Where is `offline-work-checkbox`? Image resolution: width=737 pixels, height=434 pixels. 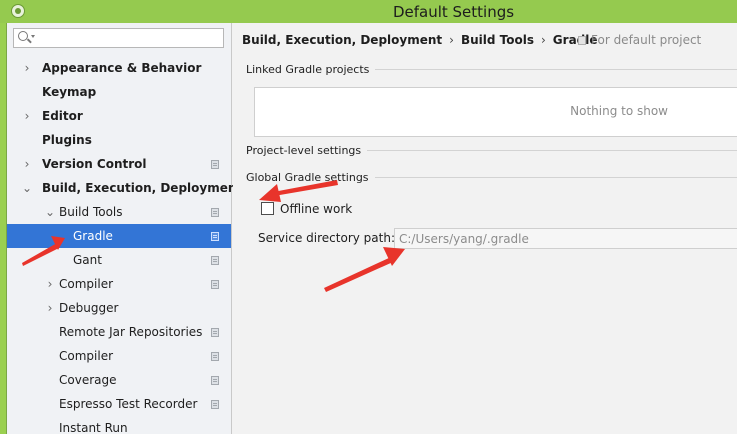
offline-work-checkbox is located at coordinates (267, 208).